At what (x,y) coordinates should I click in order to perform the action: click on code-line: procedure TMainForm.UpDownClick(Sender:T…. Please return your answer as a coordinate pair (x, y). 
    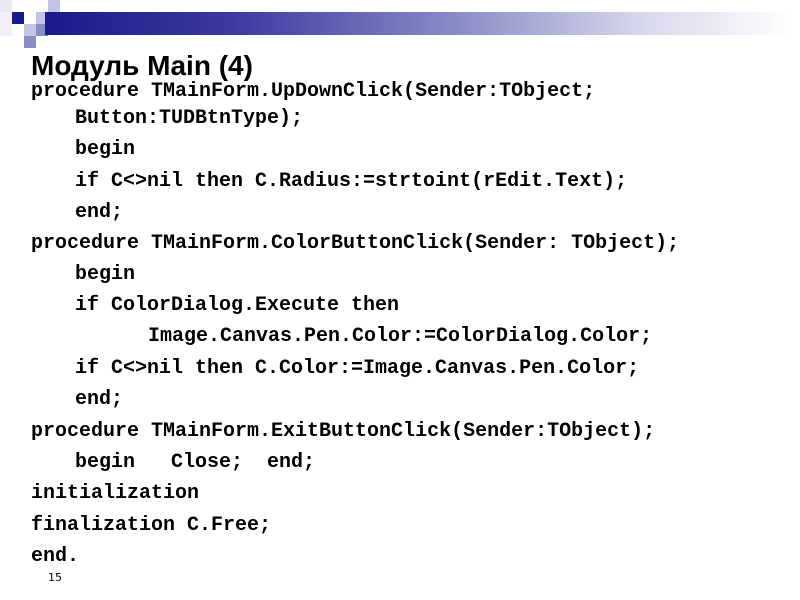
    Looking at the image, I should click on (313, 91).